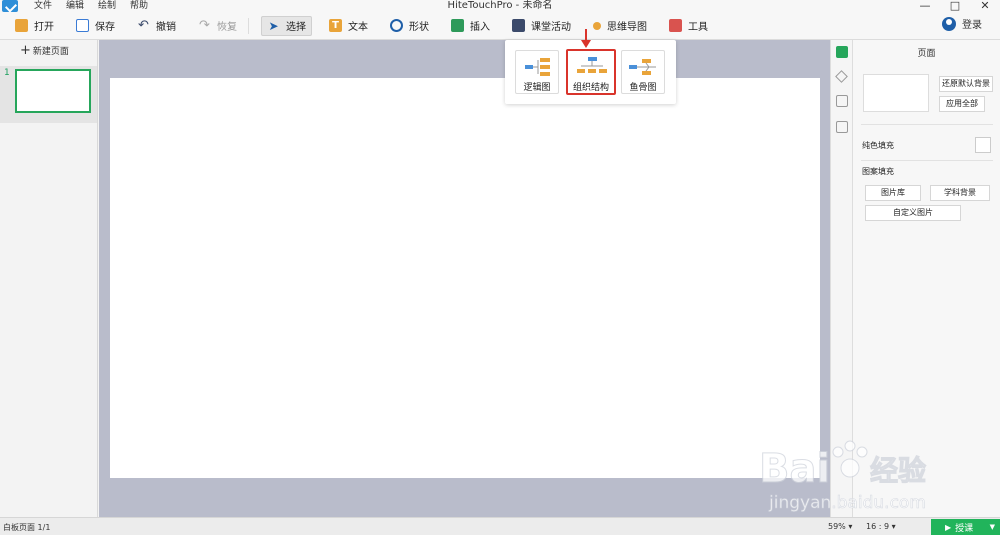  Describe the element at coordinates (43, 6) in the screenshot. I see `menu-file: 文件` at that location.